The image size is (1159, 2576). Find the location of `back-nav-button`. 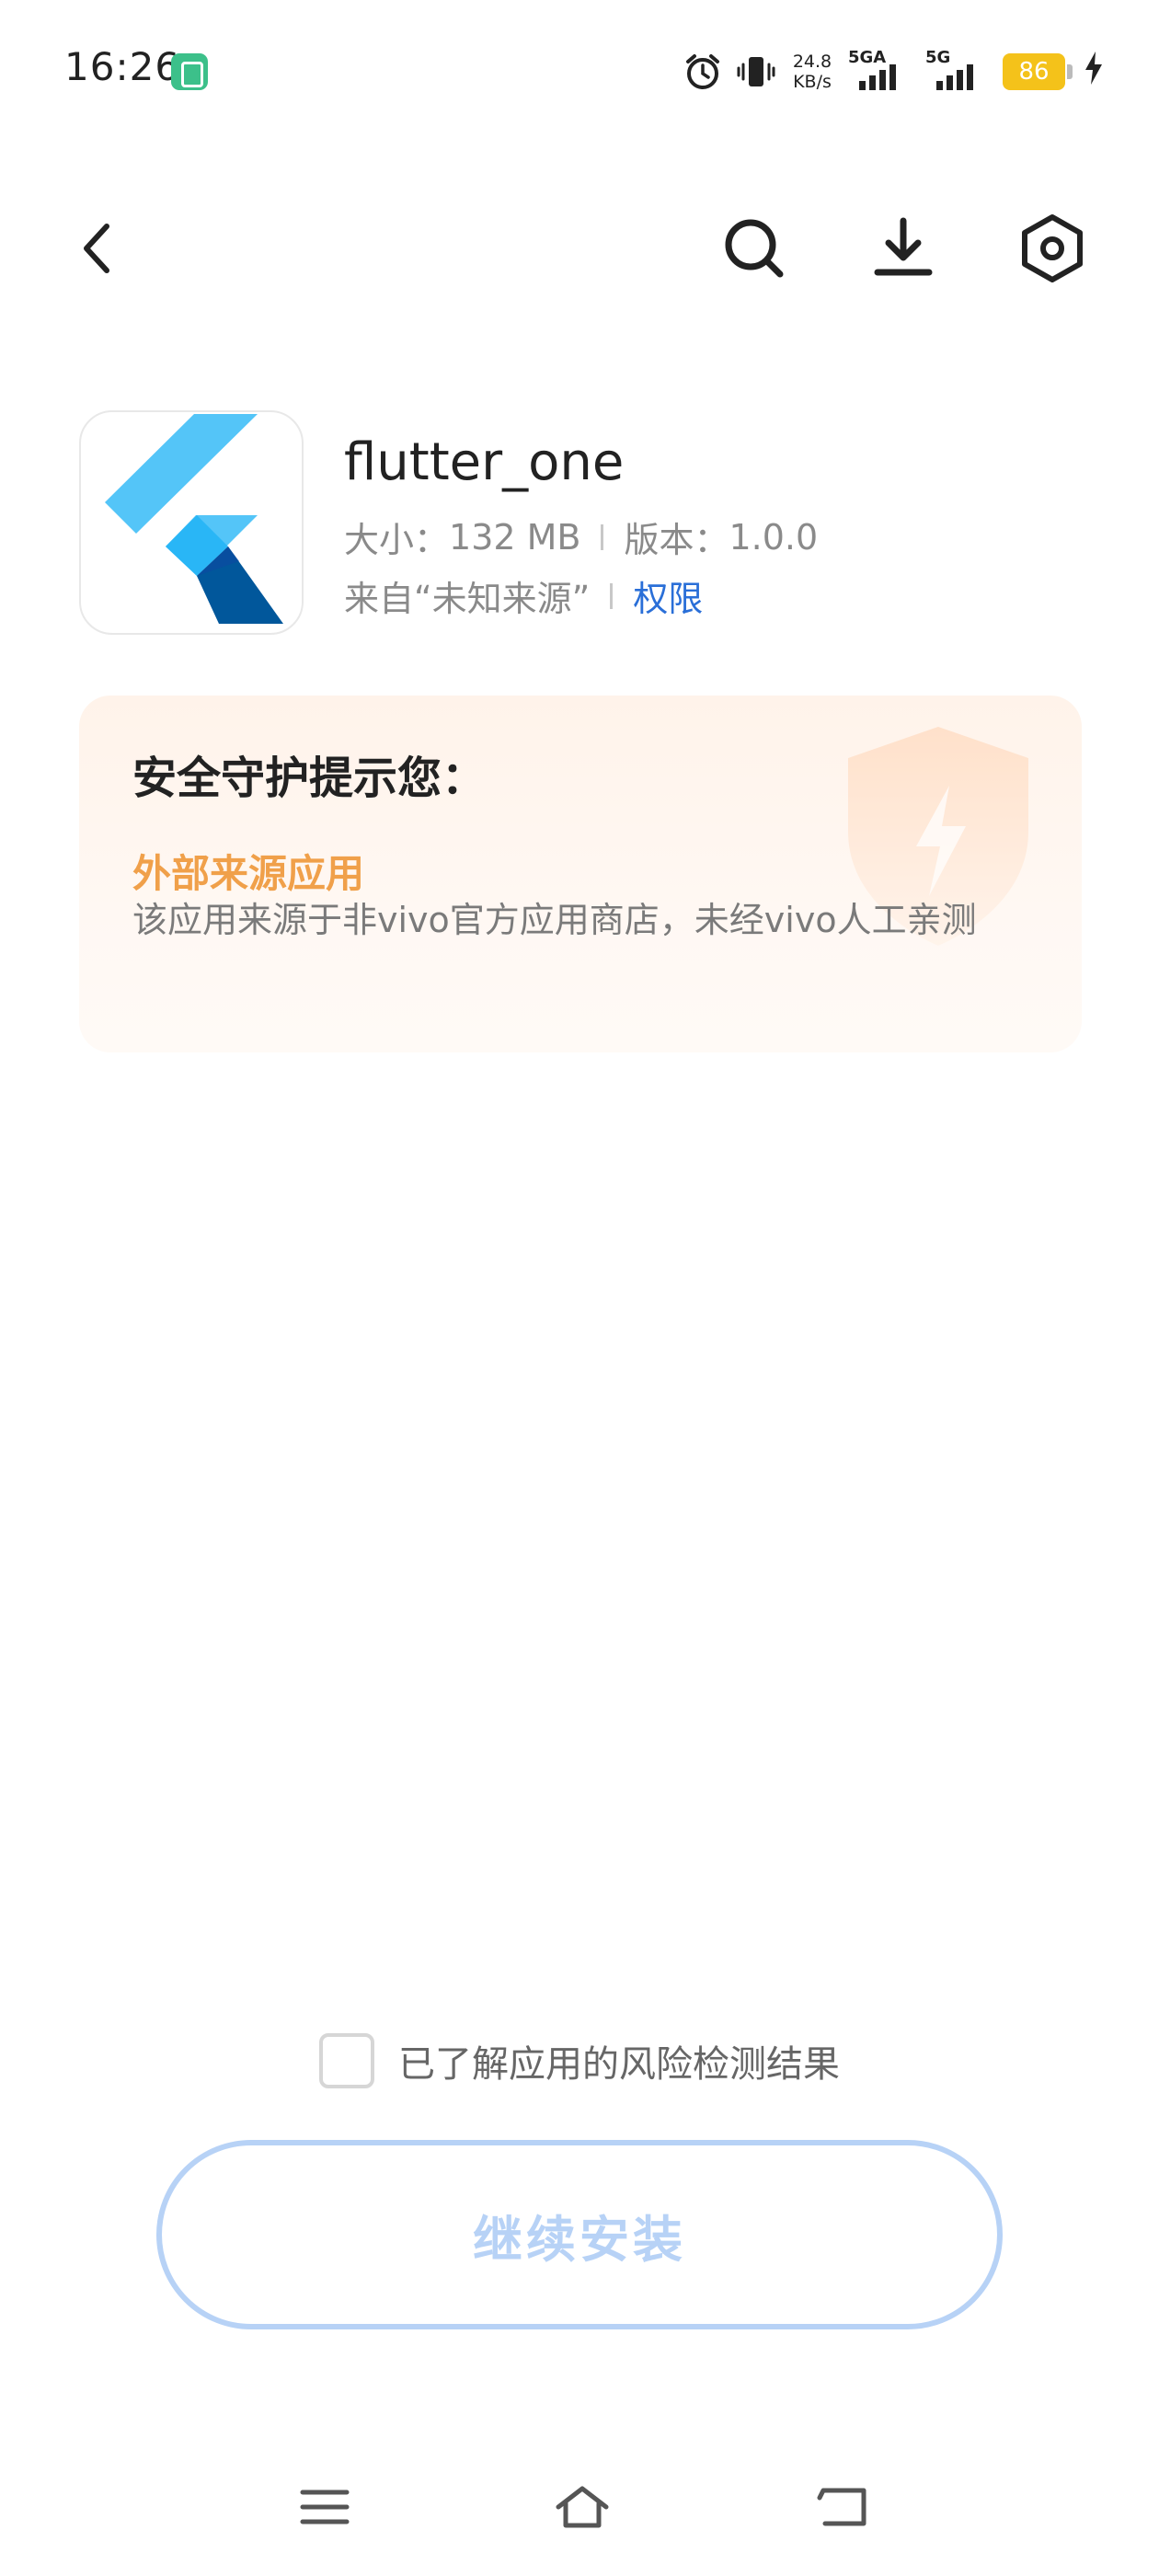

back-nav-button is located at coordinates (843, 2507).